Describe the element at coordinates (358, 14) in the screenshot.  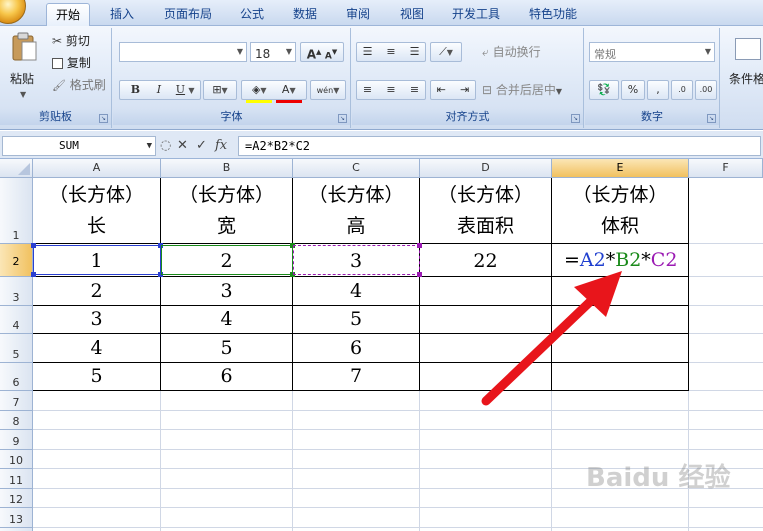
I see `tab-review: 审阅` at that location.